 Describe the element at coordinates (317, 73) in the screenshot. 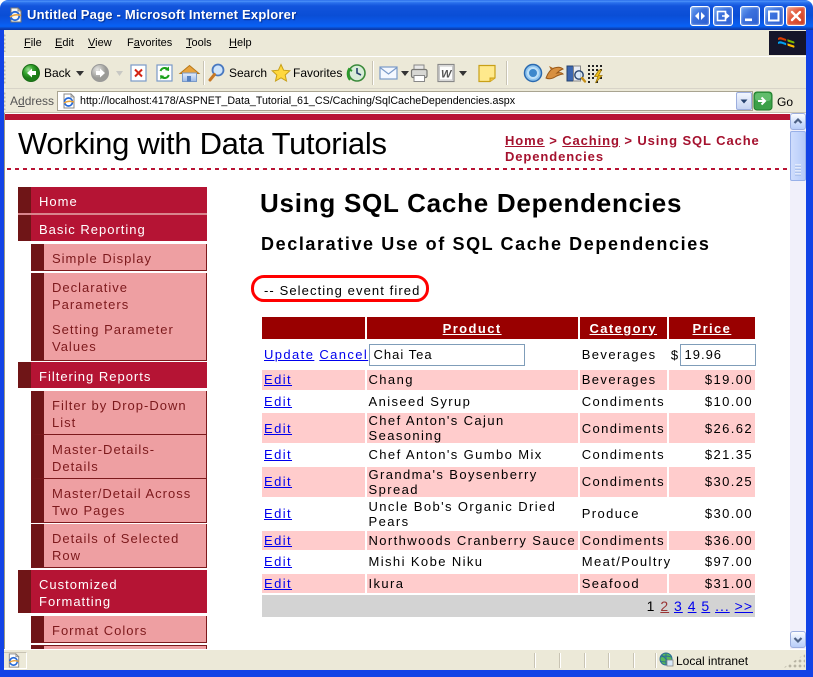

I see `svg-text: Favorites` at that location.